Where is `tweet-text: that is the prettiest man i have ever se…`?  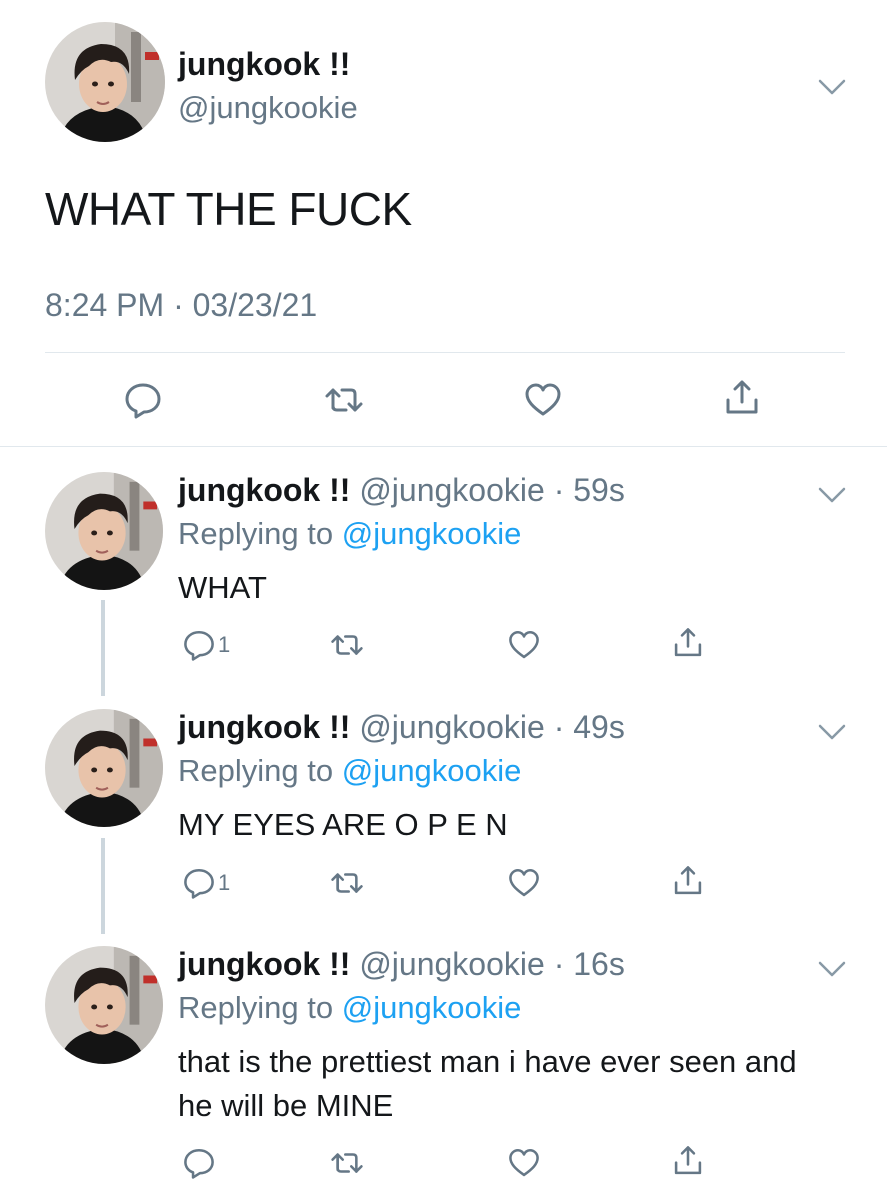 tweet-text: that is the prettiest man i have ever se… is located at coordinates (487, 1083).